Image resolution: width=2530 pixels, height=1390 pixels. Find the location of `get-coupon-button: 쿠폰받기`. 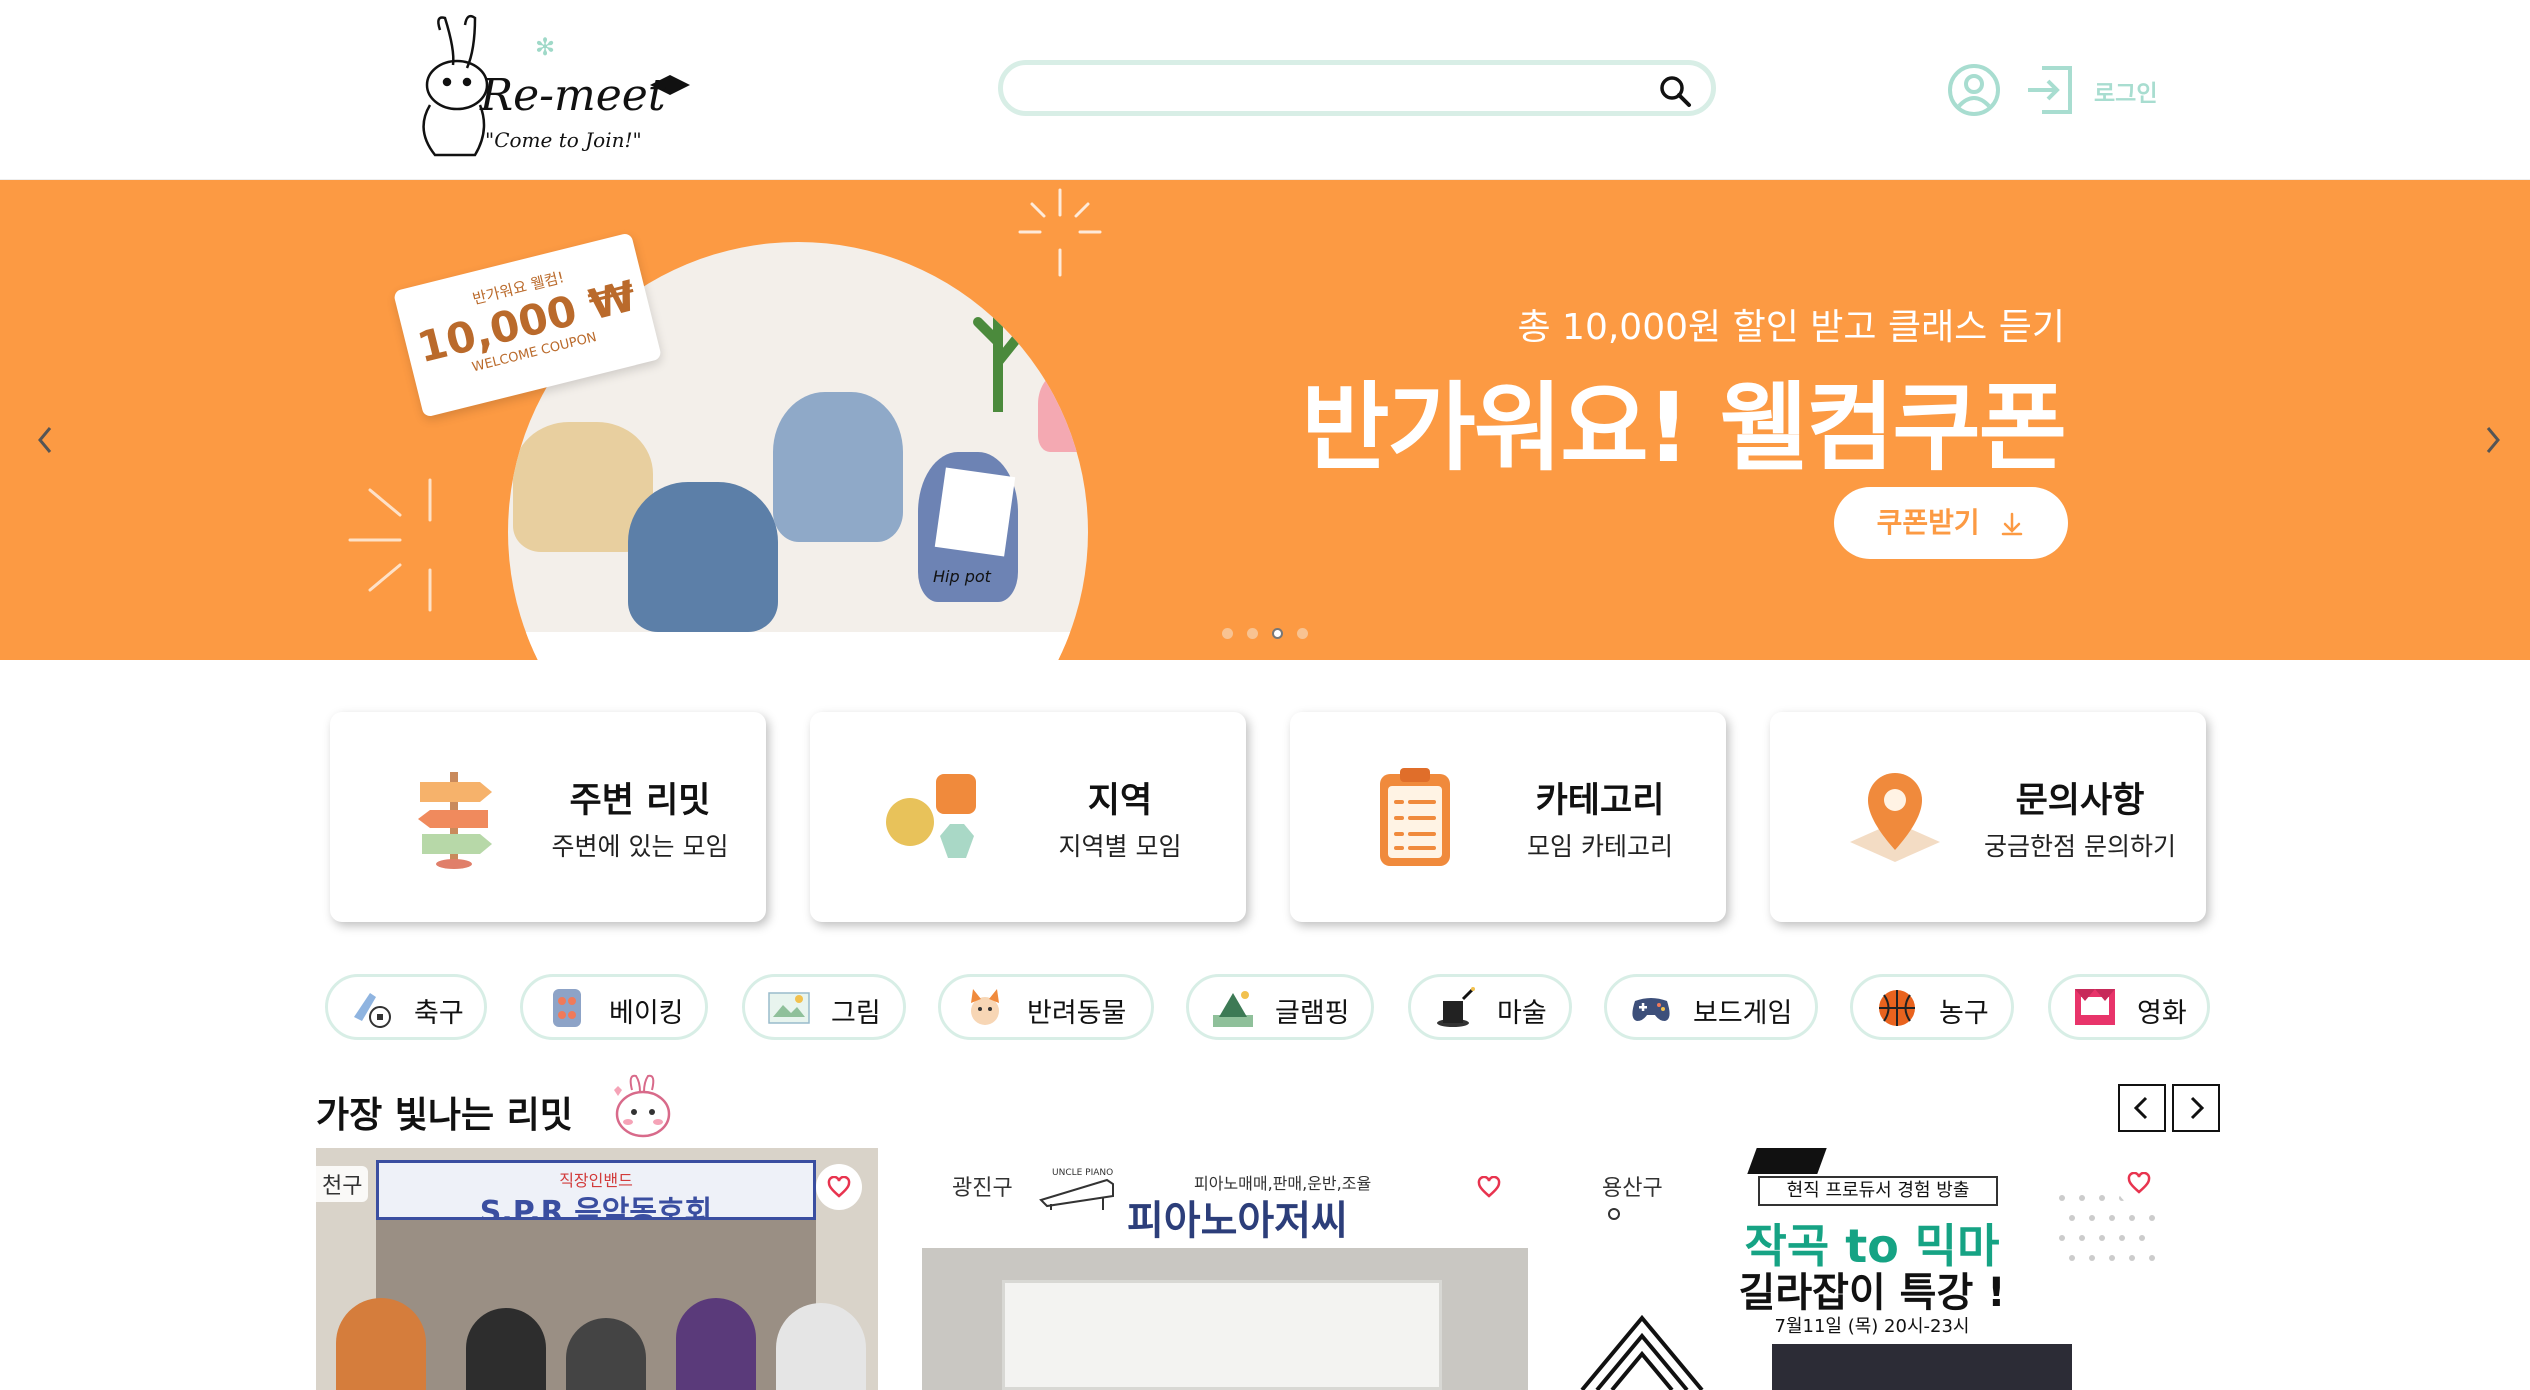

get-coupon-button: 쿠폰받기 is located at coordinates (1951, 523).